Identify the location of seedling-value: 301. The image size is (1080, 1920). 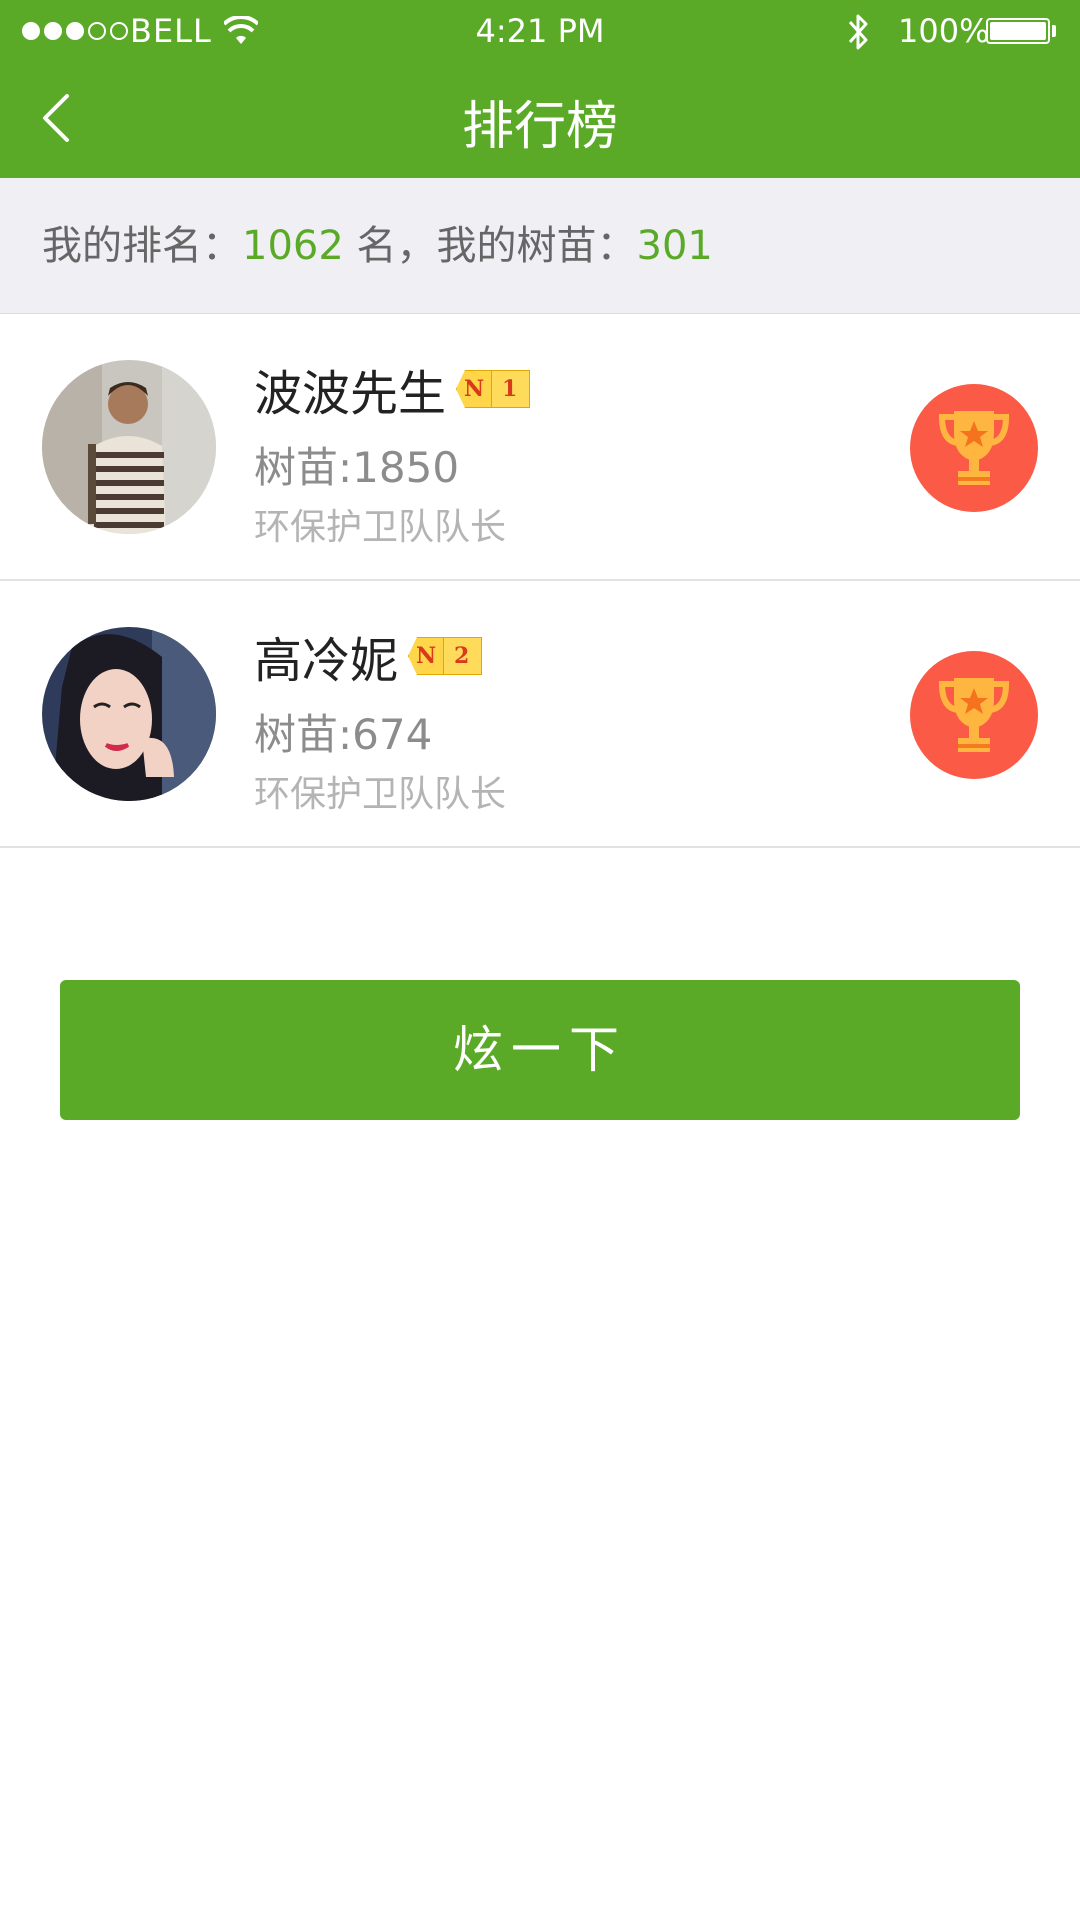
(674, 246).